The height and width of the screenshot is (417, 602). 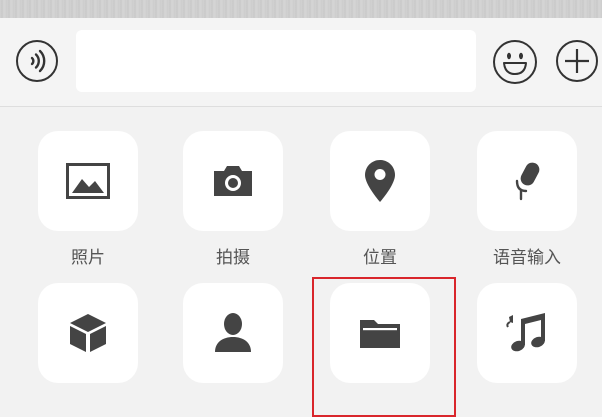 I want to click on chat-history-edge, so click(x=301, y=9).